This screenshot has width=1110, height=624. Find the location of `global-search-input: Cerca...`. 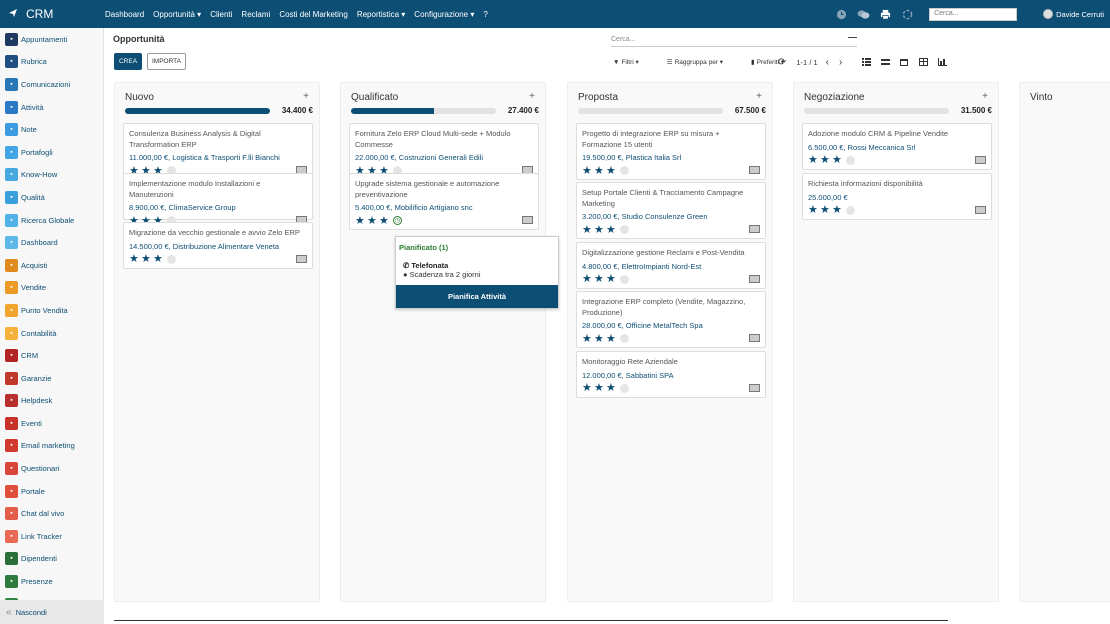

global-search-input: Cerca... is located at coordinates (973, 14).